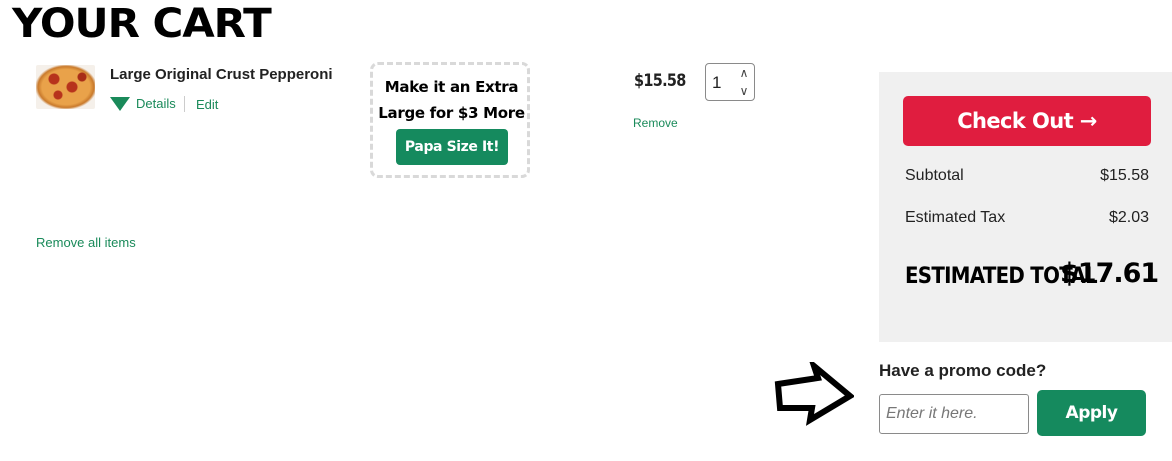 The height and width of the screenshot is (461, 1172). I want to click on page-title: YOUR CART, so click(142, 24).